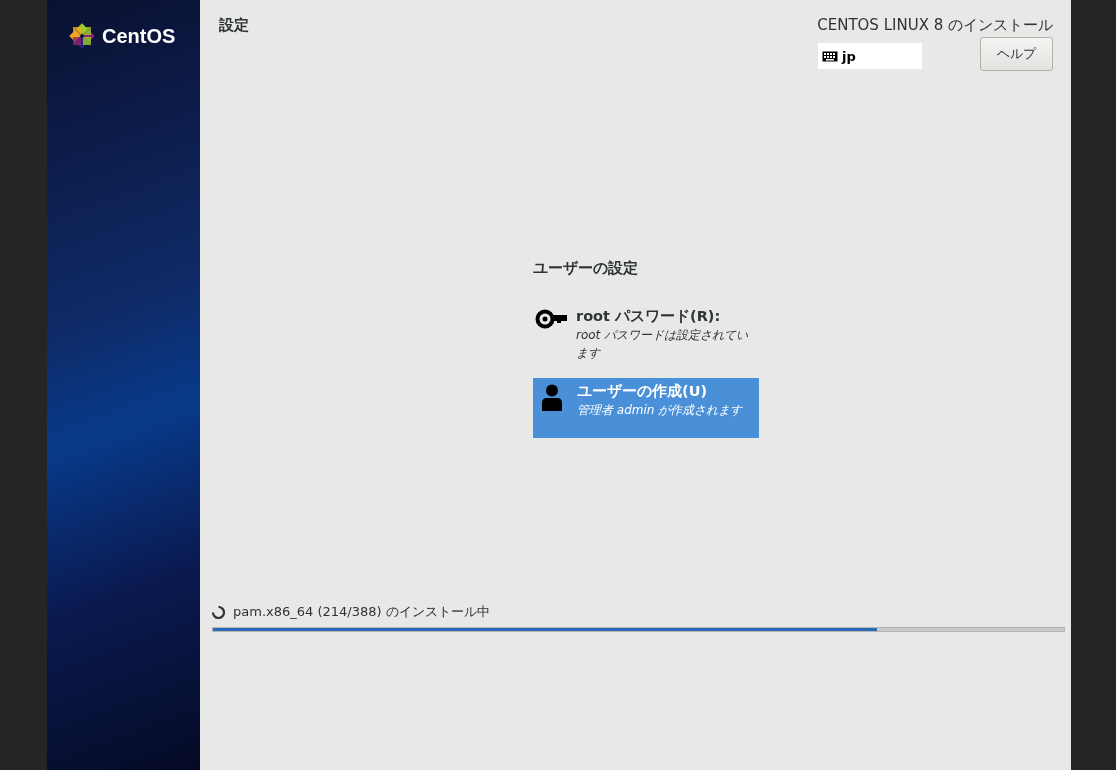 The width and height of the screenshot is (1116, 770). I want to click on spoke-status: 管理者 admin が作成されます, so click(660, 410).